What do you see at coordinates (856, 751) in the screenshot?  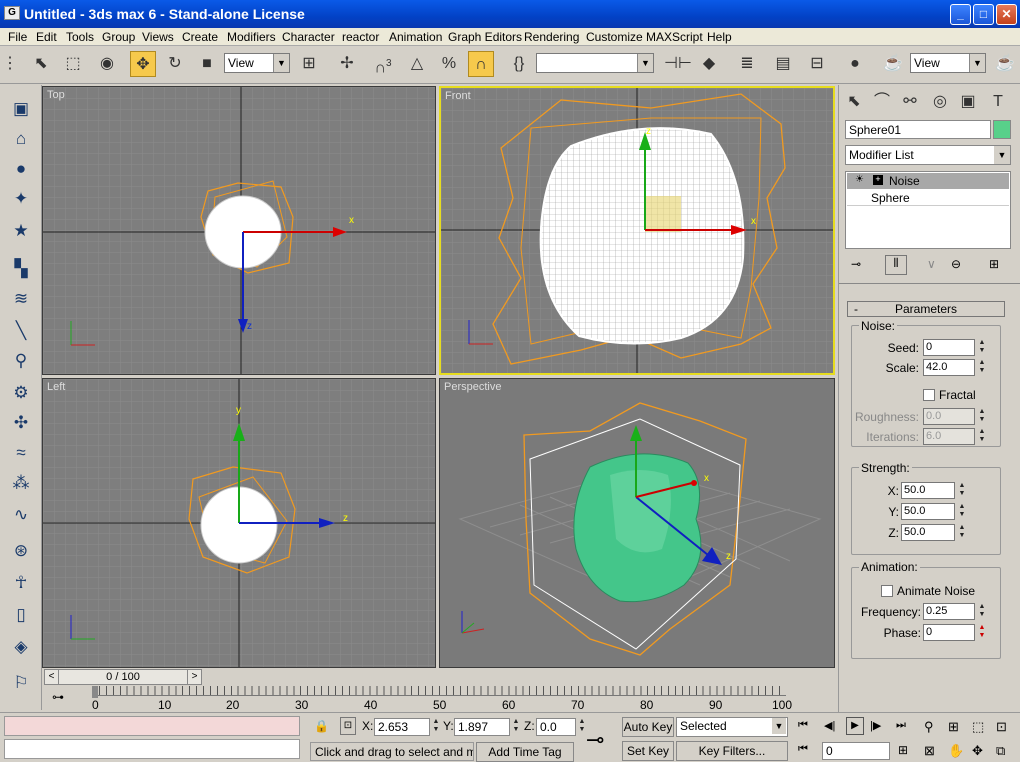 I see `current-frame-field: 0` at bounding box center [856, 751].